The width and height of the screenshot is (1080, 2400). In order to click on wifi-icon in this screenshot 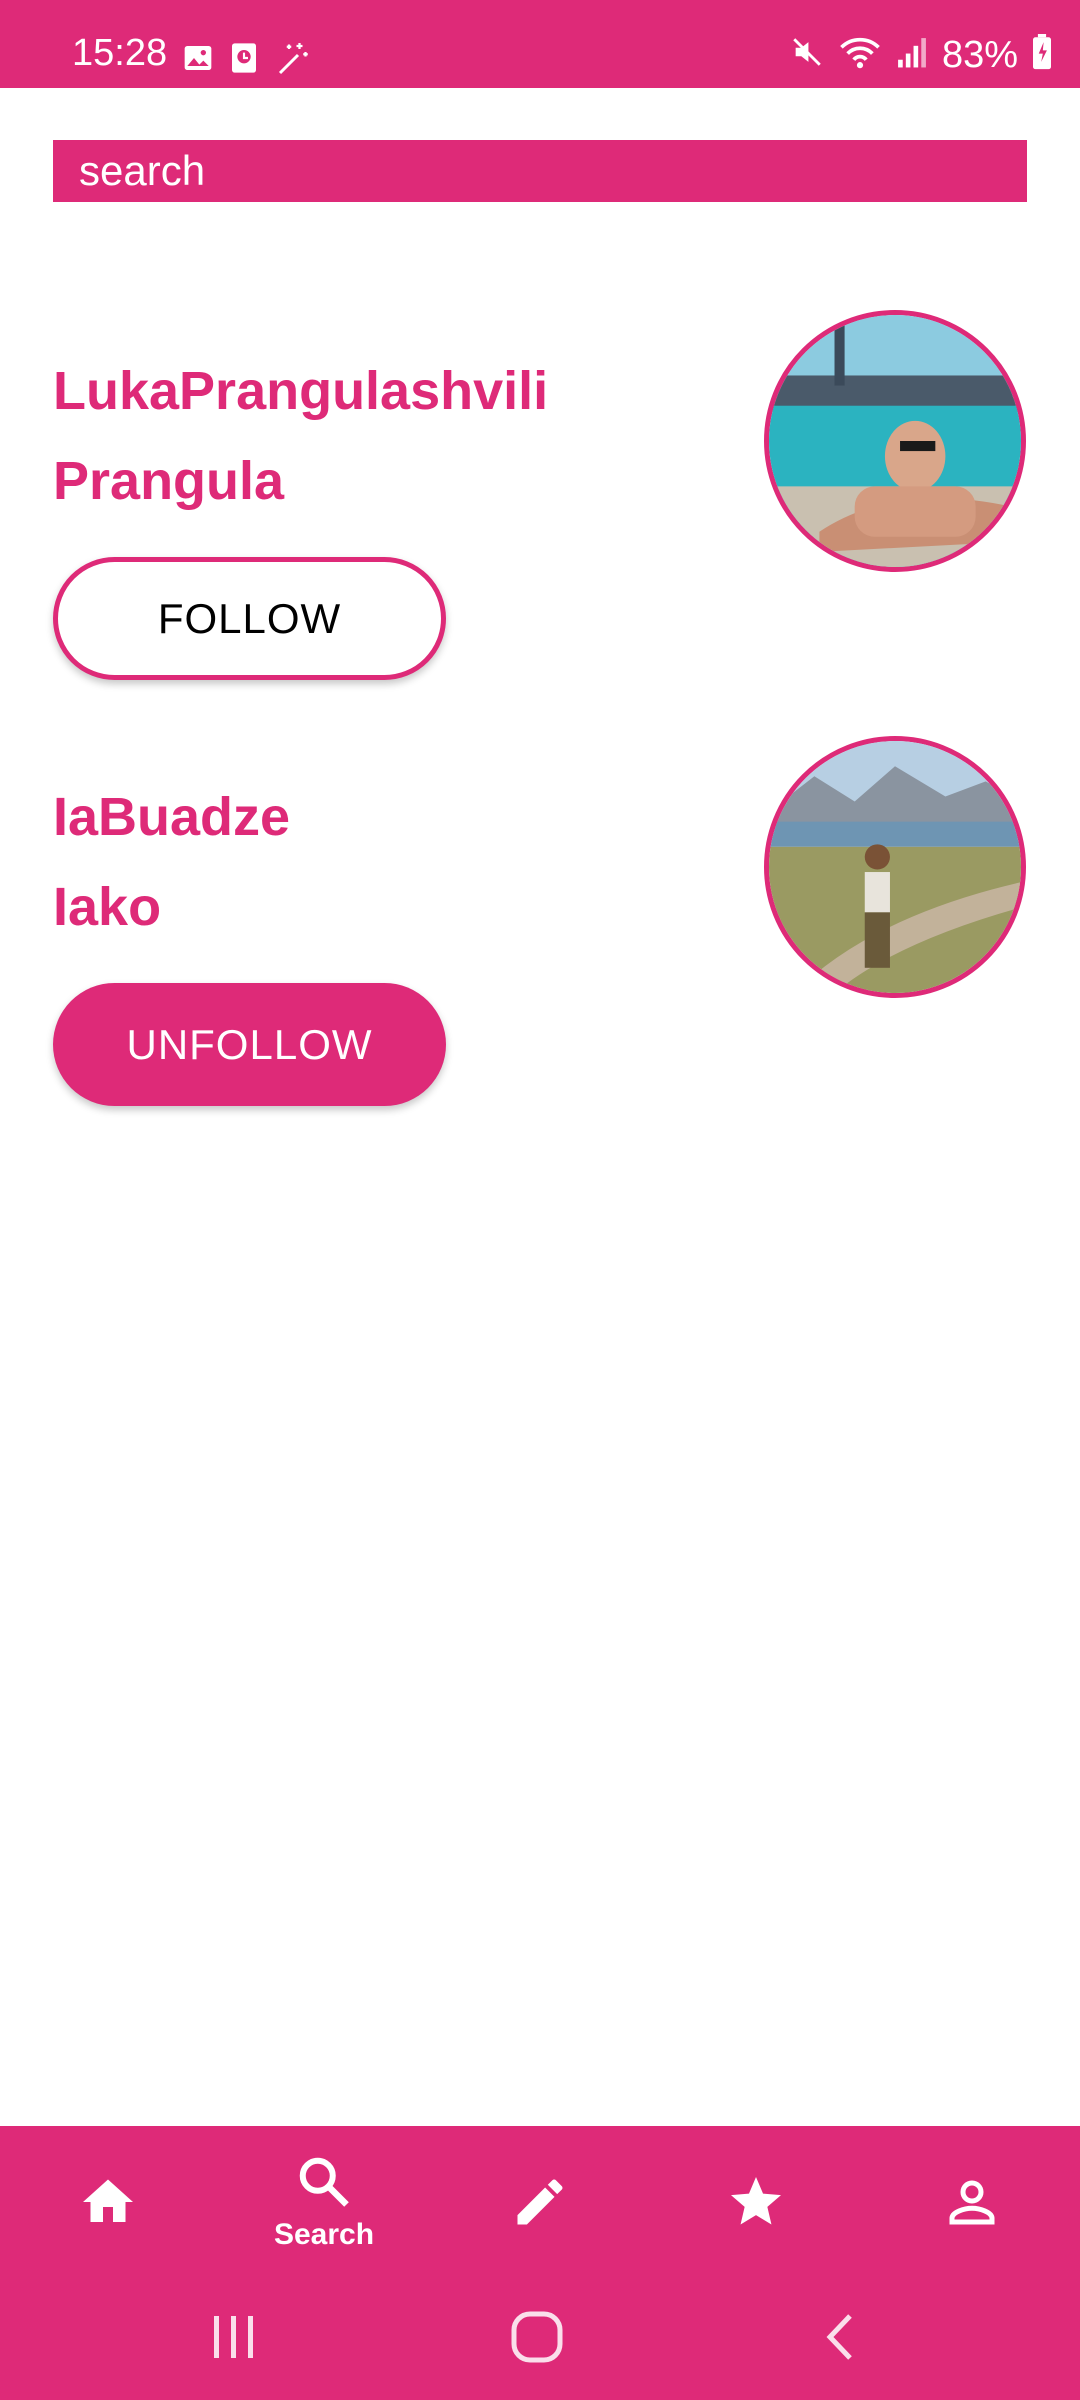, I will do `click(860, 54)`.